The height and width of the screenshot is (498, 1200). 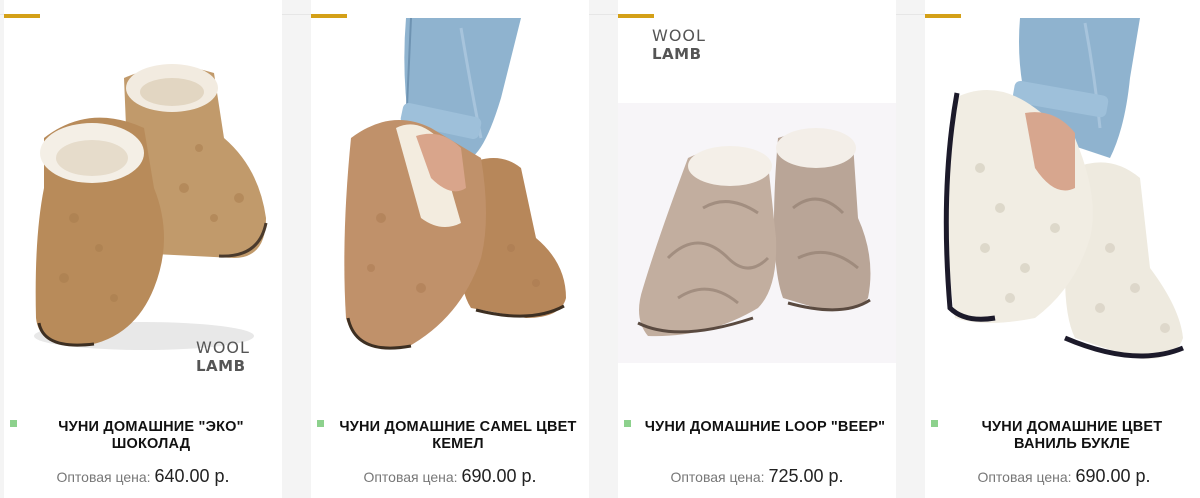 I want to click on product-title: ЧУНИ ДОМАШНИЕ ЦВЕТ ВАНИЛЬ БУКЛЕ, so click(x=1072, y=436).